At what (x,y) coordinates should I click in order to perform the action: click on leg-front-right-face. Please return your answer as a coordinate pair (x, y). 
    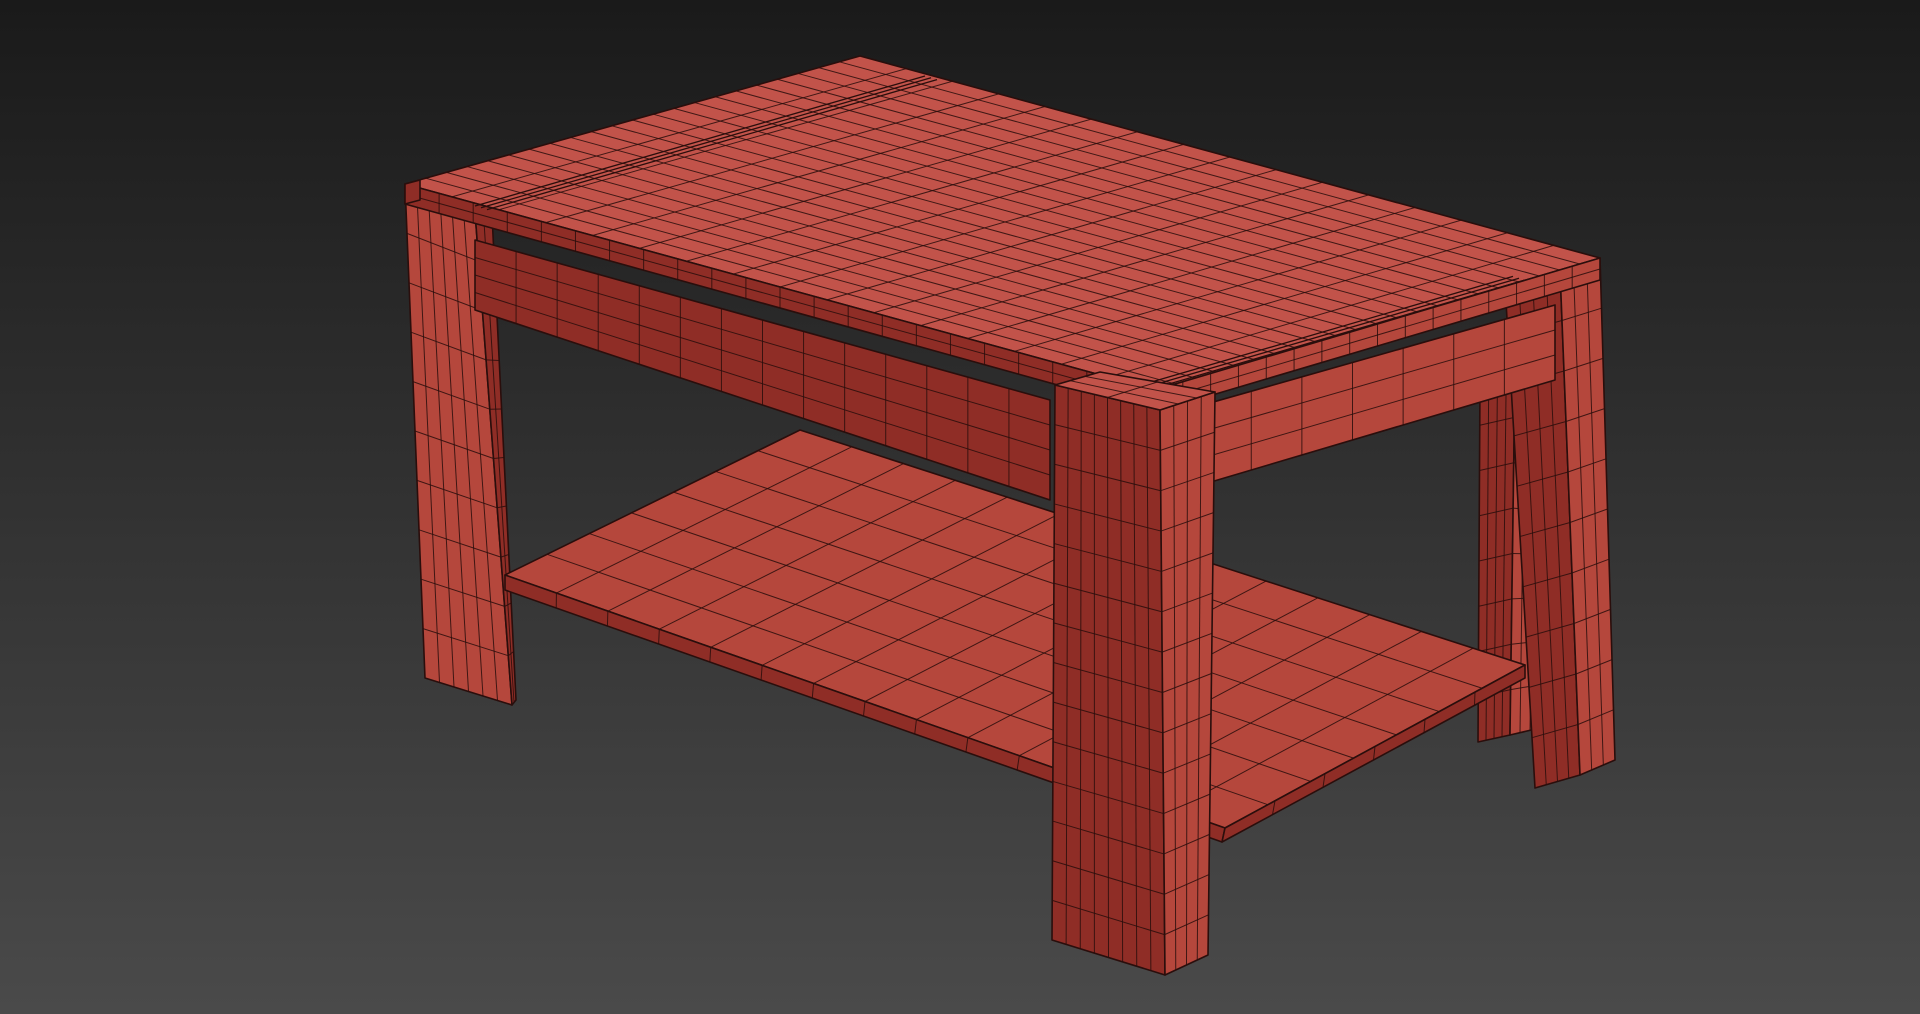
    Looking at the image, I should click on (1187, 683).